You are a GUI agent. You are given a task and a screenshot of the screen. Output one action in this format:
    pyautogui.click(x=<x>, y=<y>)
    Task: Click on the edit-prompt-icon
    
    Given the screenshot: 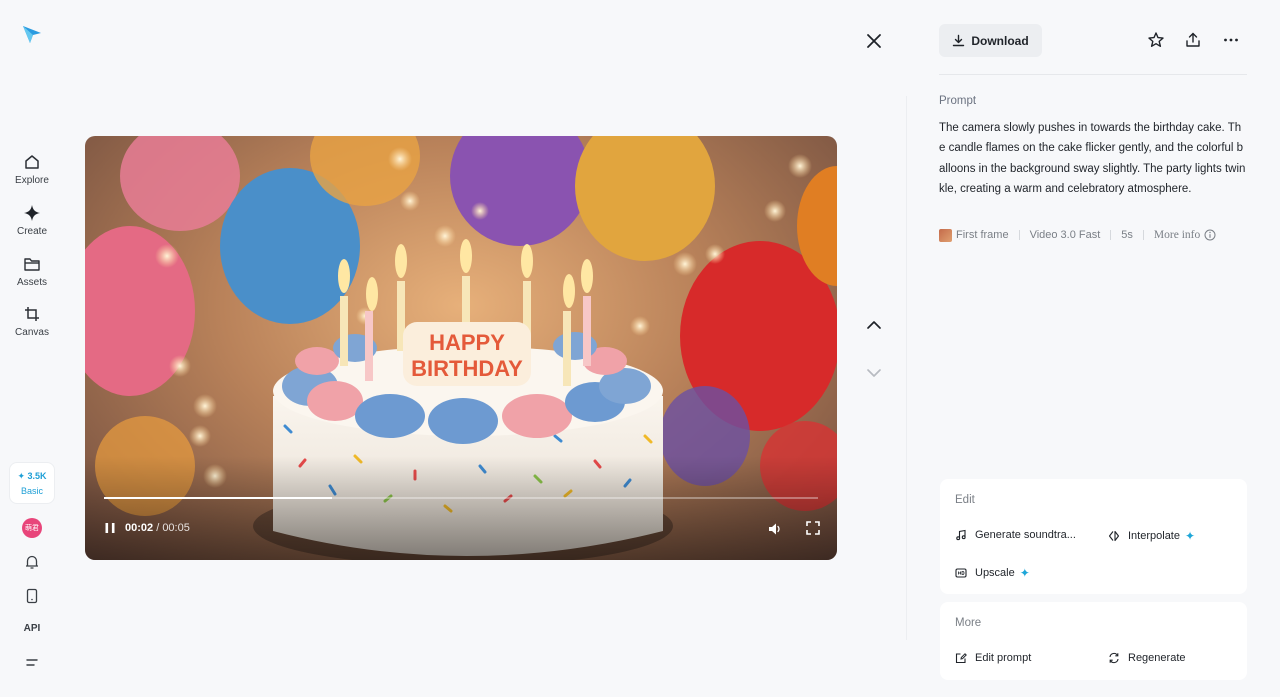 What is the action you would take?
    pyautogui.click(x=961, y=658)
    